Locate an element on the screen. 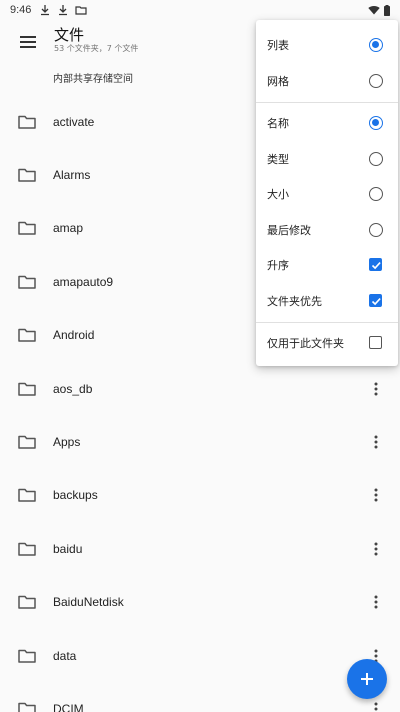 The width and height of the screenshot is (400, 712). menu-item-sort: 最后修改 is located at coordinates (327, 230).